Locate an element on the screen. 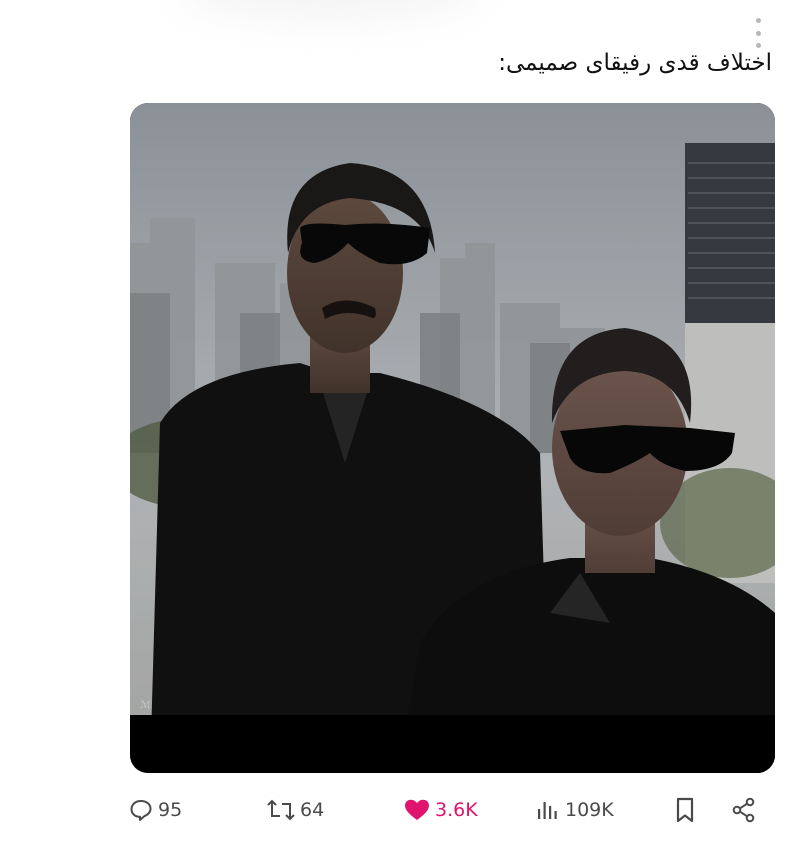  share-button is located at coordinates (744, 810).